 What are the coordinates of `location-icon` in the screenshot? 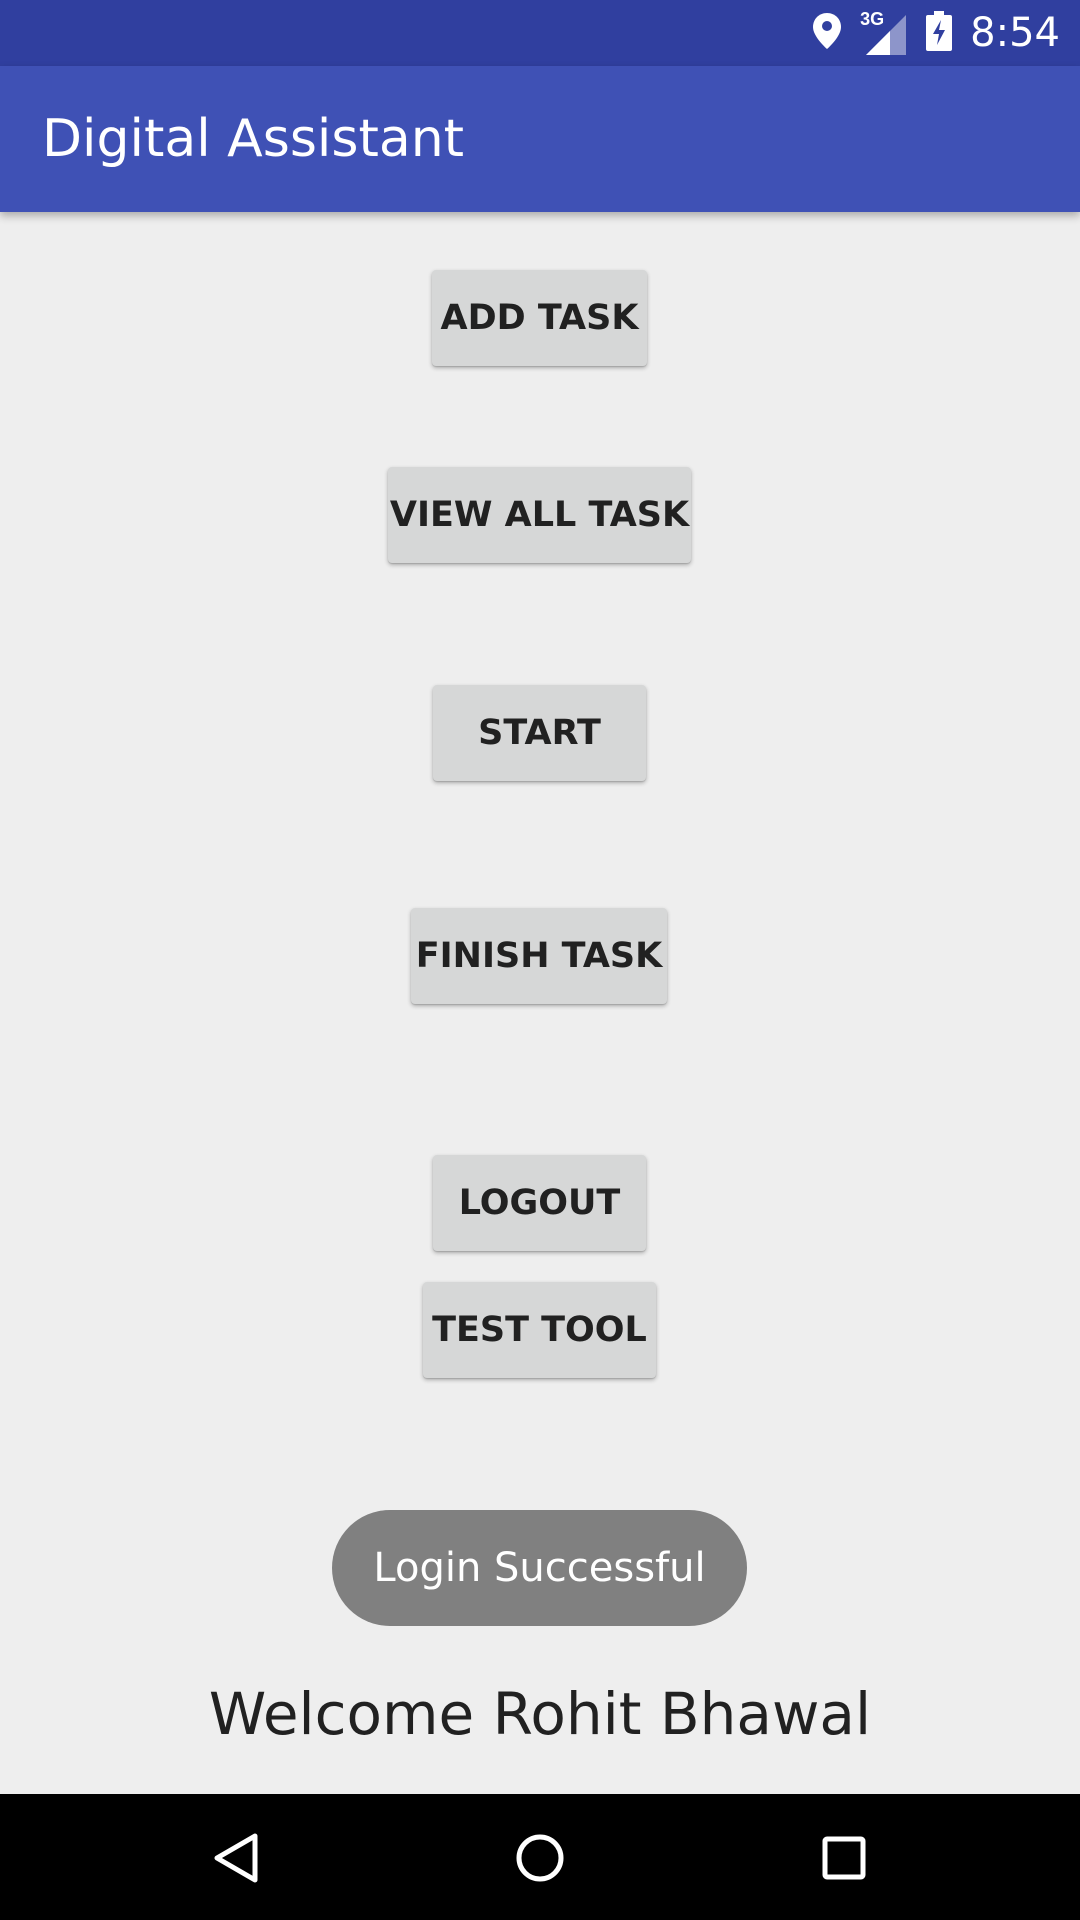 It's located at (827, 33).